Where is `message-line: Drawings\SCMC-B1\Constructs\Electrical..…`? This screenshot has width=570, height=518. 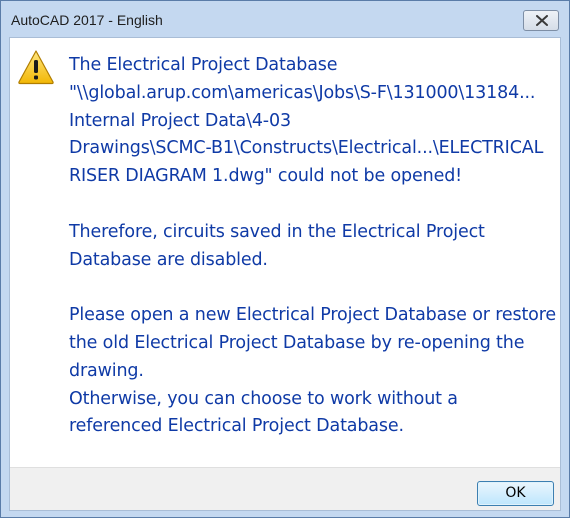
message-line: Drawings\SCMC-B1\Constructs\Electrical..… is located at coordinates (306, 148).